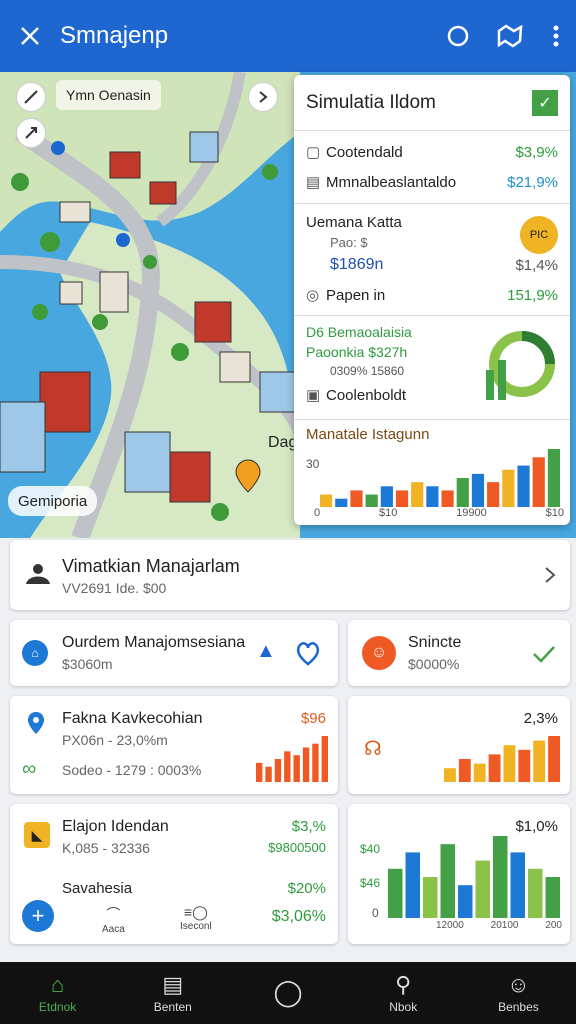  What do you see at coordinates (108, 95) in the screenshot?
I see `map-location-chip: Ymn Oenasin` at bounding box center [108, 95].